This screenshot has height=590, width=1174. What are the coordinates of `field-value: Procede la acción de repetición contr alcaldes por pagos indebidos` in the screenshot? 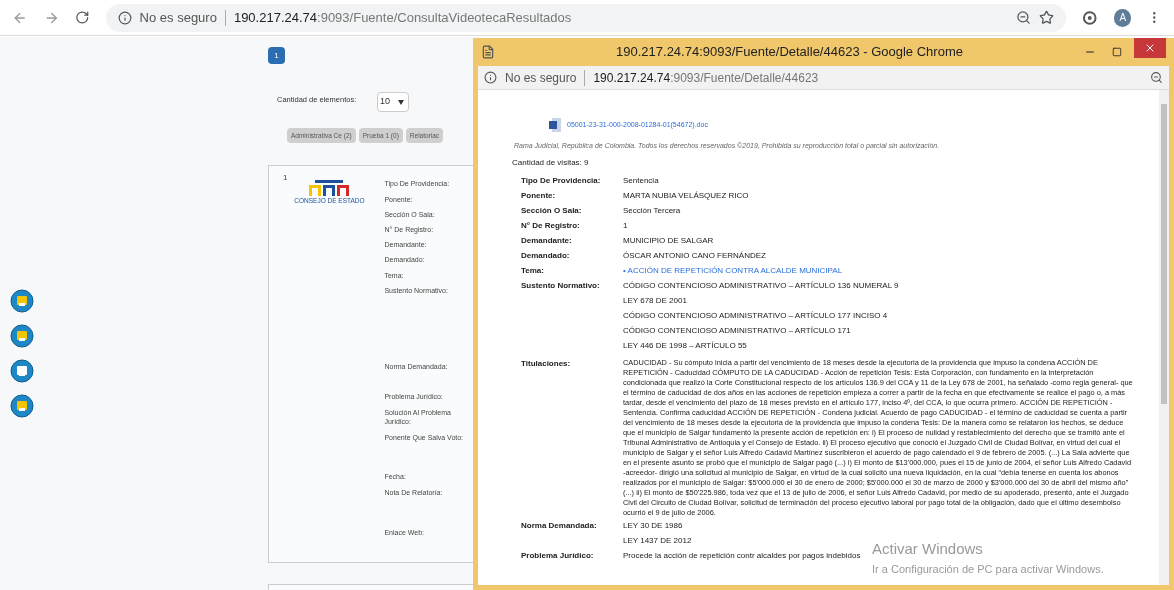 It's located at (742, 555).